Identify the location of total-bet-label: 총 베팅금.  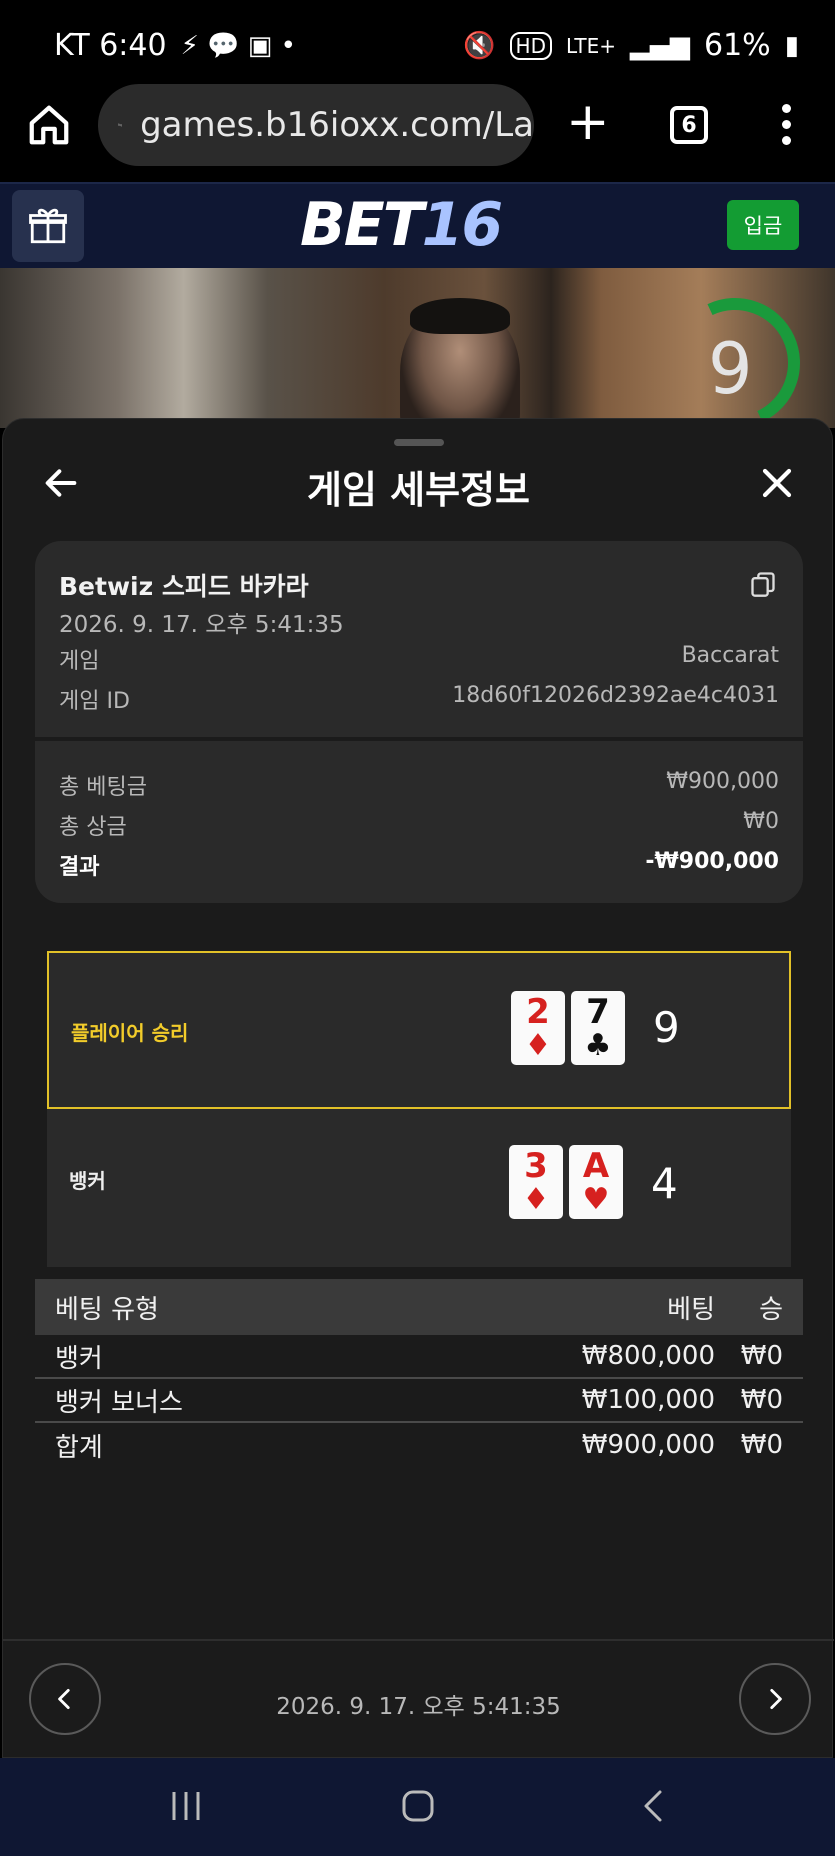
(103, 787).